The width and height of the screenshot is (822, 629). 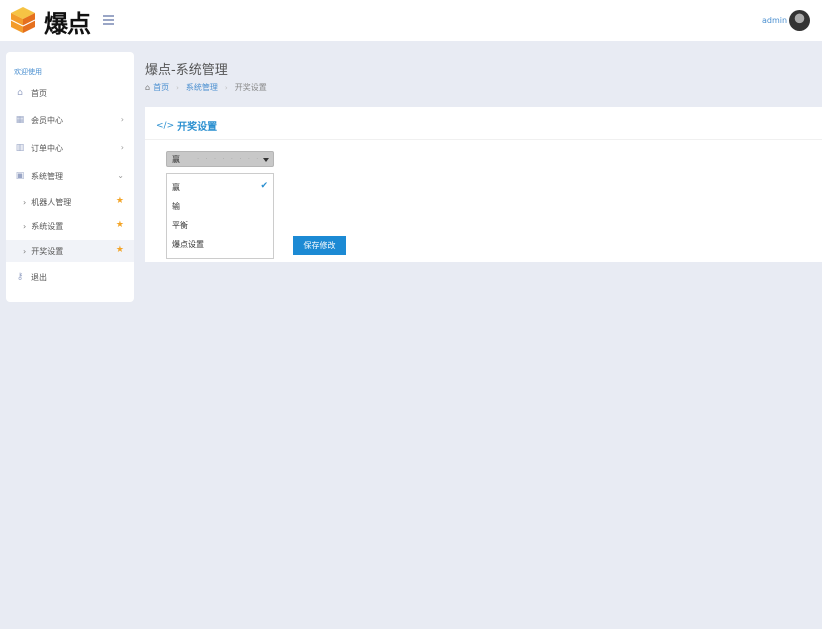 I want to click on select-value: 赢, so click(x=176, y=159).